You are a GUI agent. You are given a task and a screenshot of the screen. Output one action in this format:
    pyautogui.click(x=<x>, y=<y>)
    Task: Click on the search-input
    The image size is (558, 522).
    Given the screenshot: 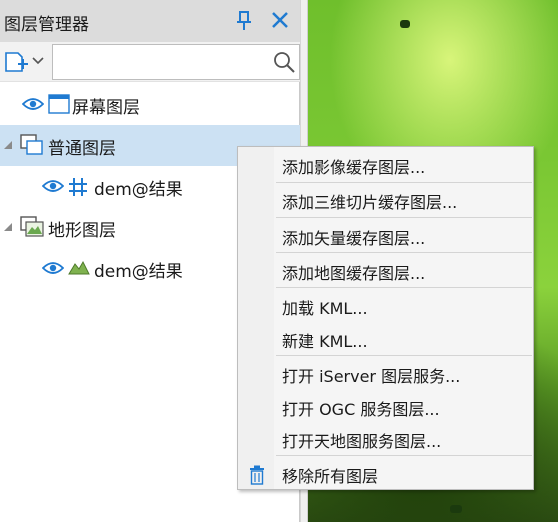 What is the action you would take?
    pyautogui.click(x=176, y=62)
    